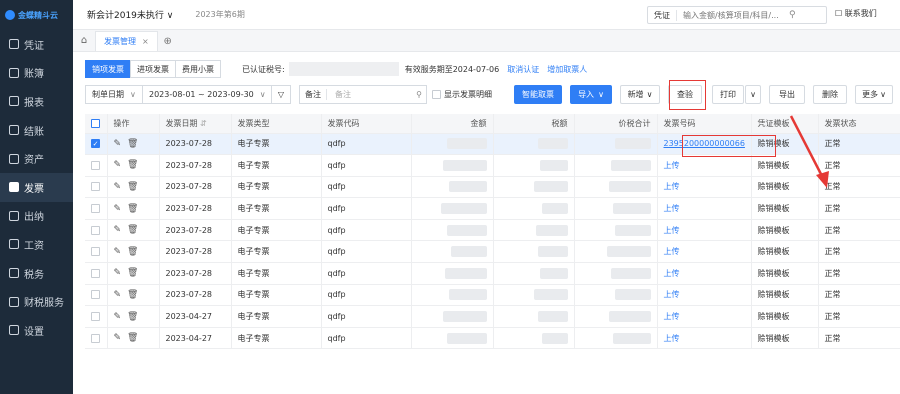 The width and height of the screenshot is (900, 394). Describe the element at coordinates (662, 15) in the screenshot. I see `search-category-select: 凭证` at that location.